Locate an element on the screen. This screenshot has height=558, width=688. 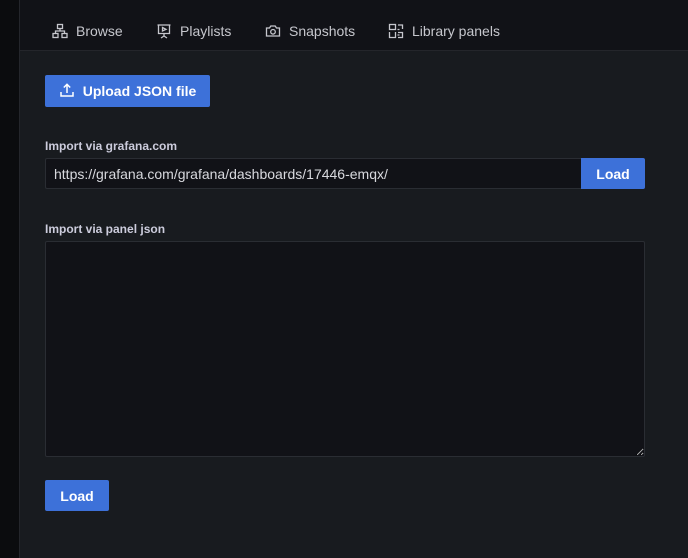
panel-json-load-label: Load is located at coordinates (77, 495).